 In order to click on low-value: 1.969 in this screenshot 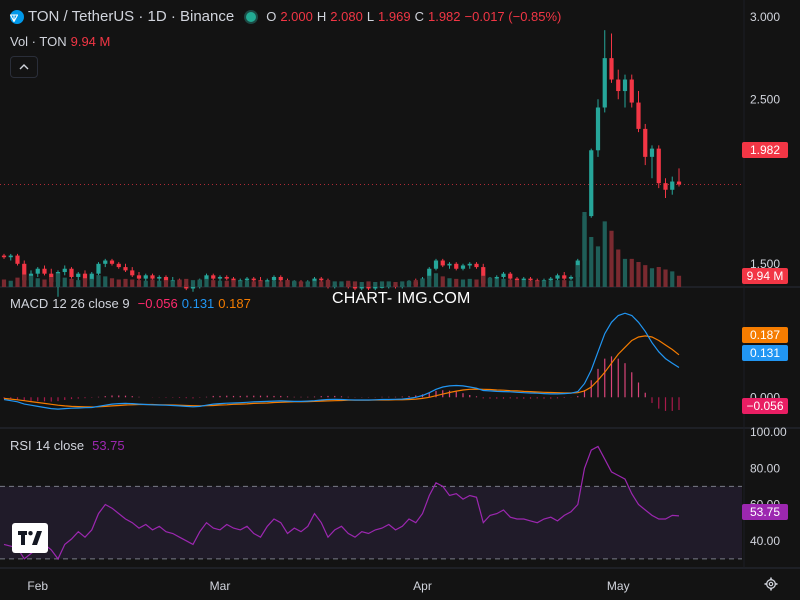, I will do `click(394, 16)`.